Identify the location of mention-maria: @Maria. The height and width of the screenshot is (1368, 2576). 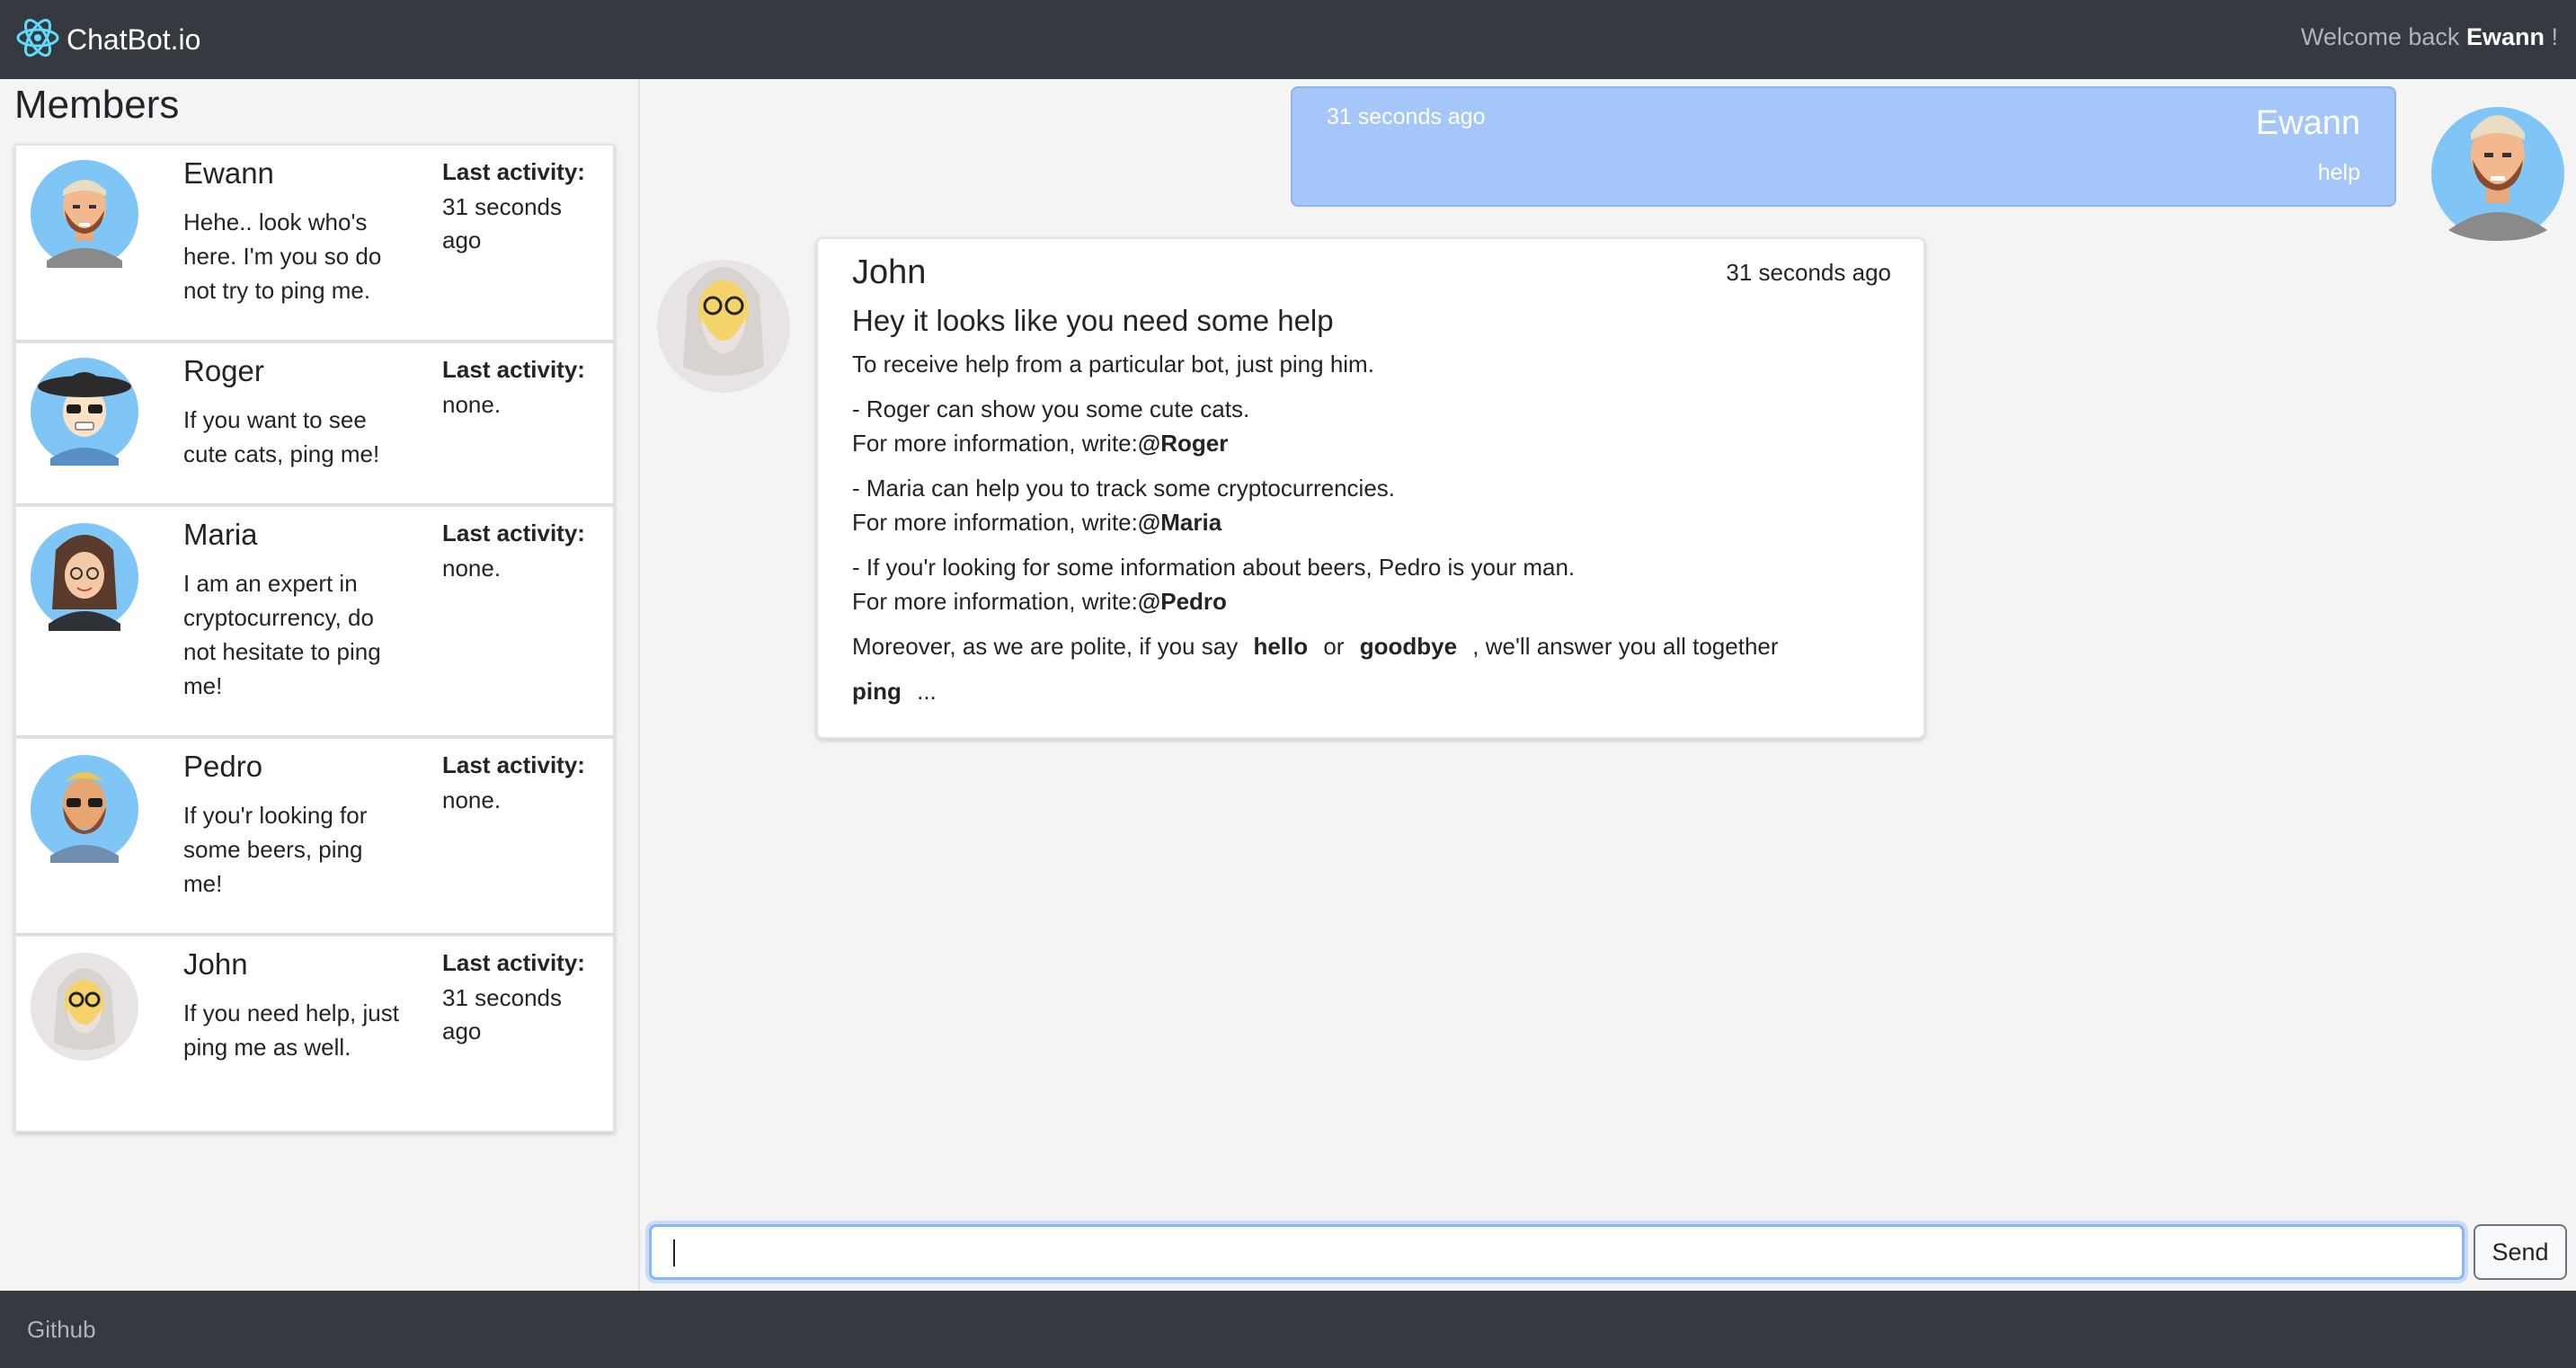
(1179, 522).